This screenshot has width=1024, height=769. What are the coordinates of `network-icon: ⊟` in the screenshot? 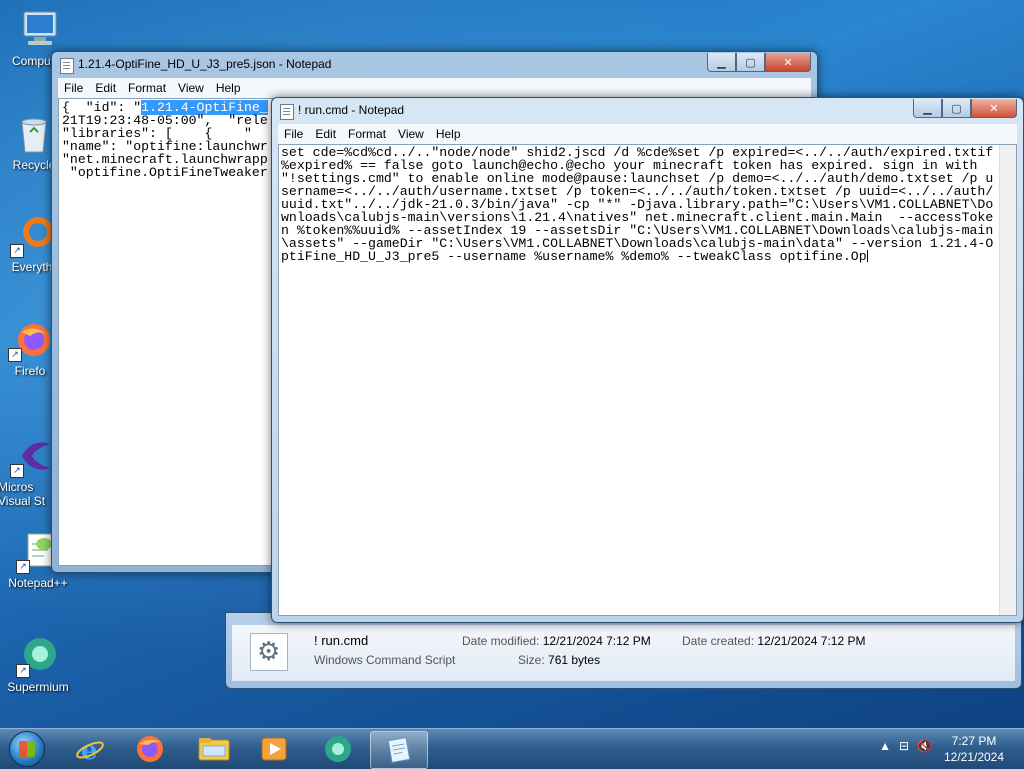 It's located at (904, 746).